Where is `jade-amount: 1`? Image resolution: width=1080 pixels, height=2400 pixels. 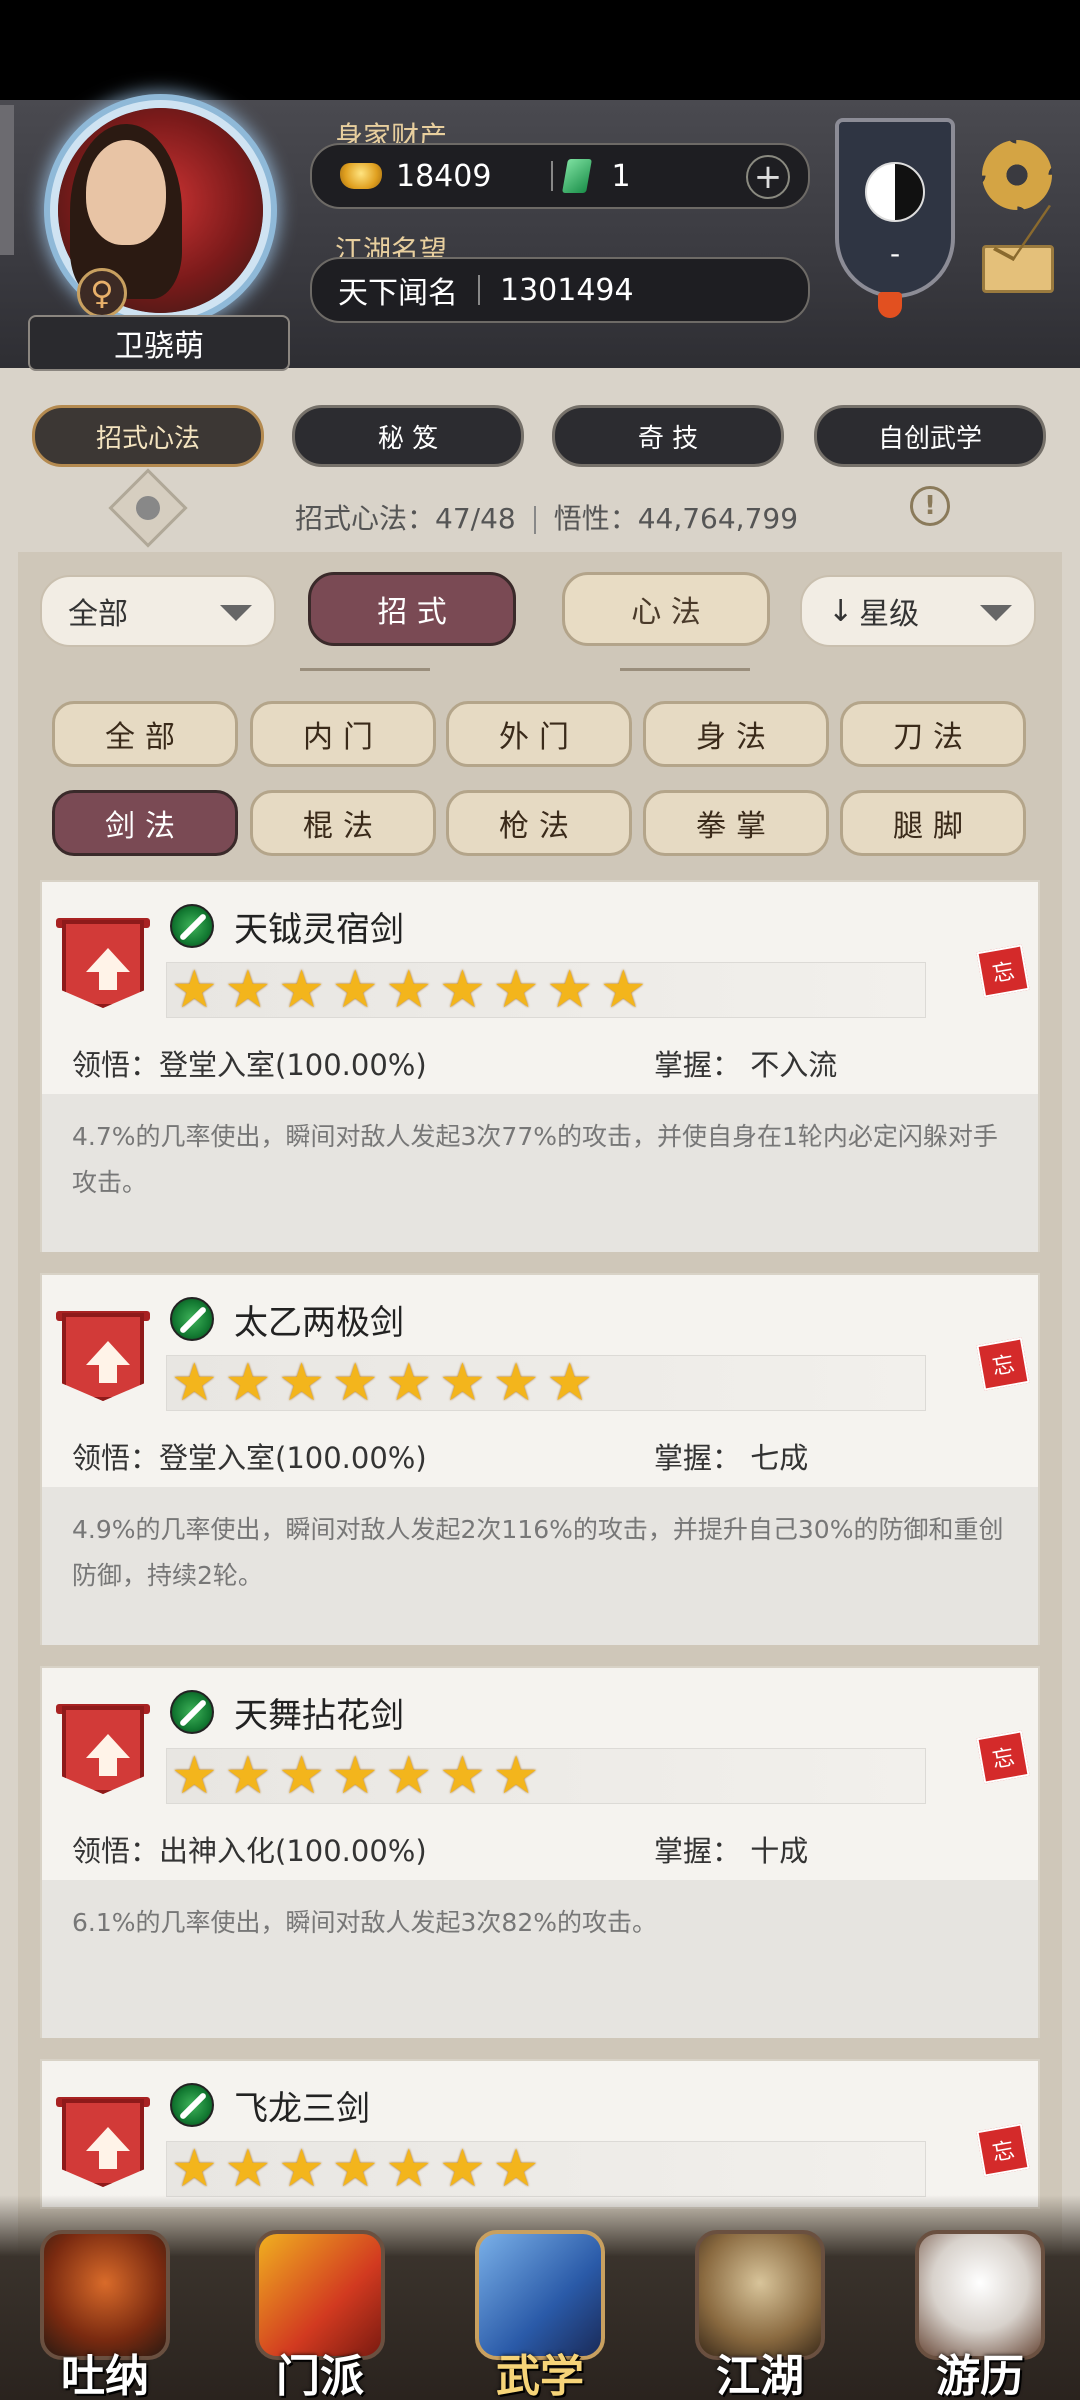 jade-amount: 1 is located at coordinates (621, 176).